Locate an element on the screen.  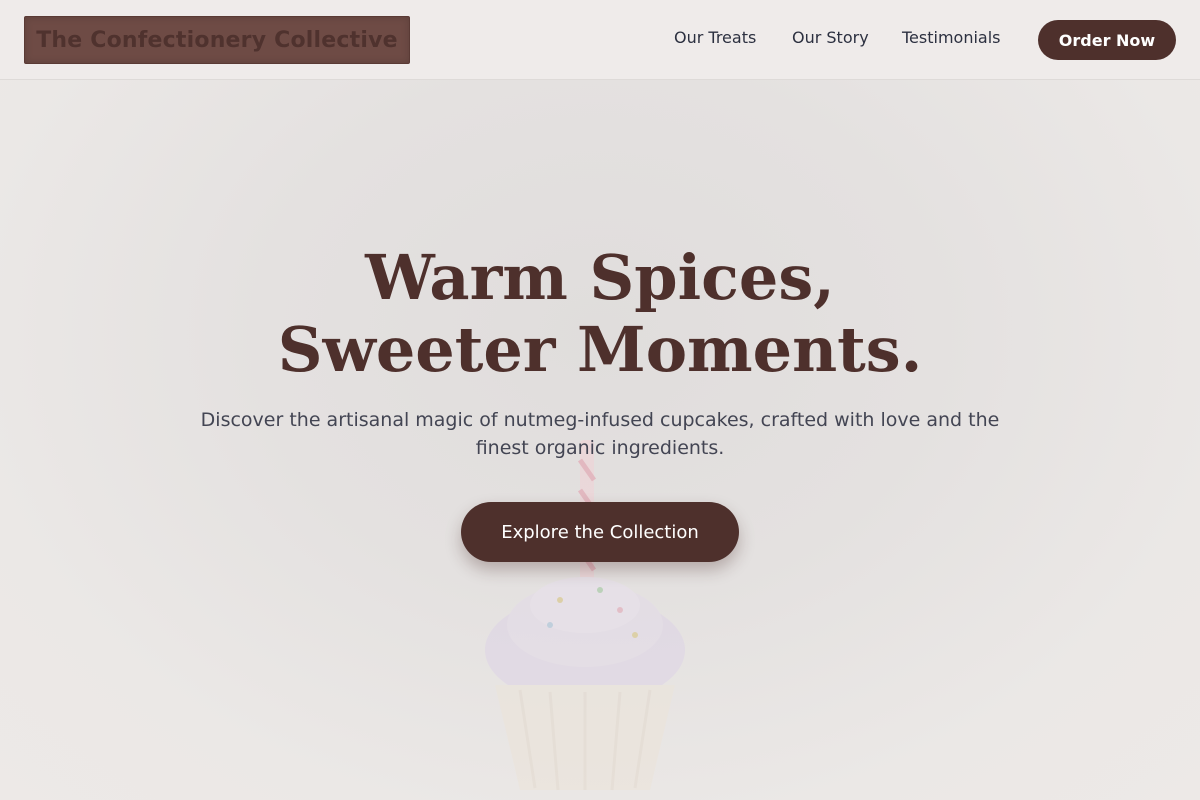
hero-title-line-1: Warm Spices, is located at coordinates (600, 277).